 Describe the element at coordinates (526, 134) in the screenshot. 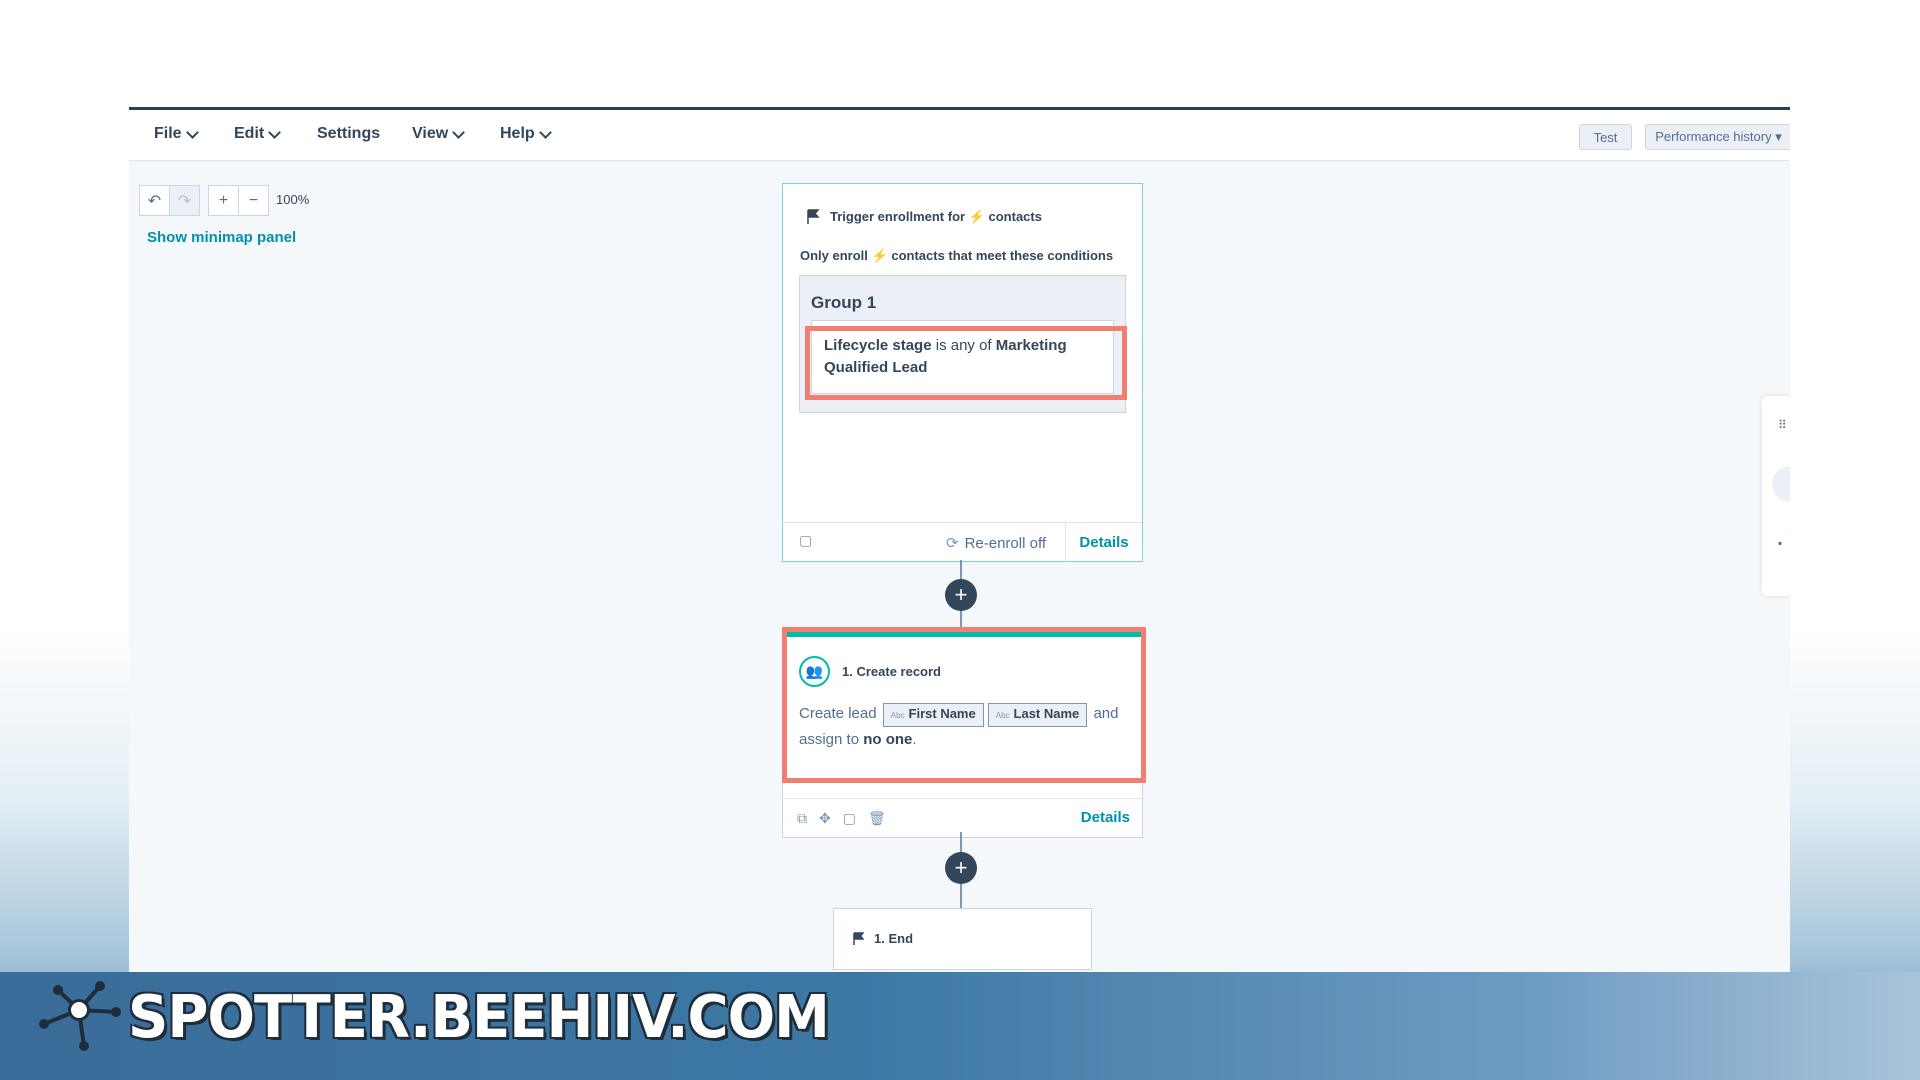

I see `menu-help: Help` at that location.